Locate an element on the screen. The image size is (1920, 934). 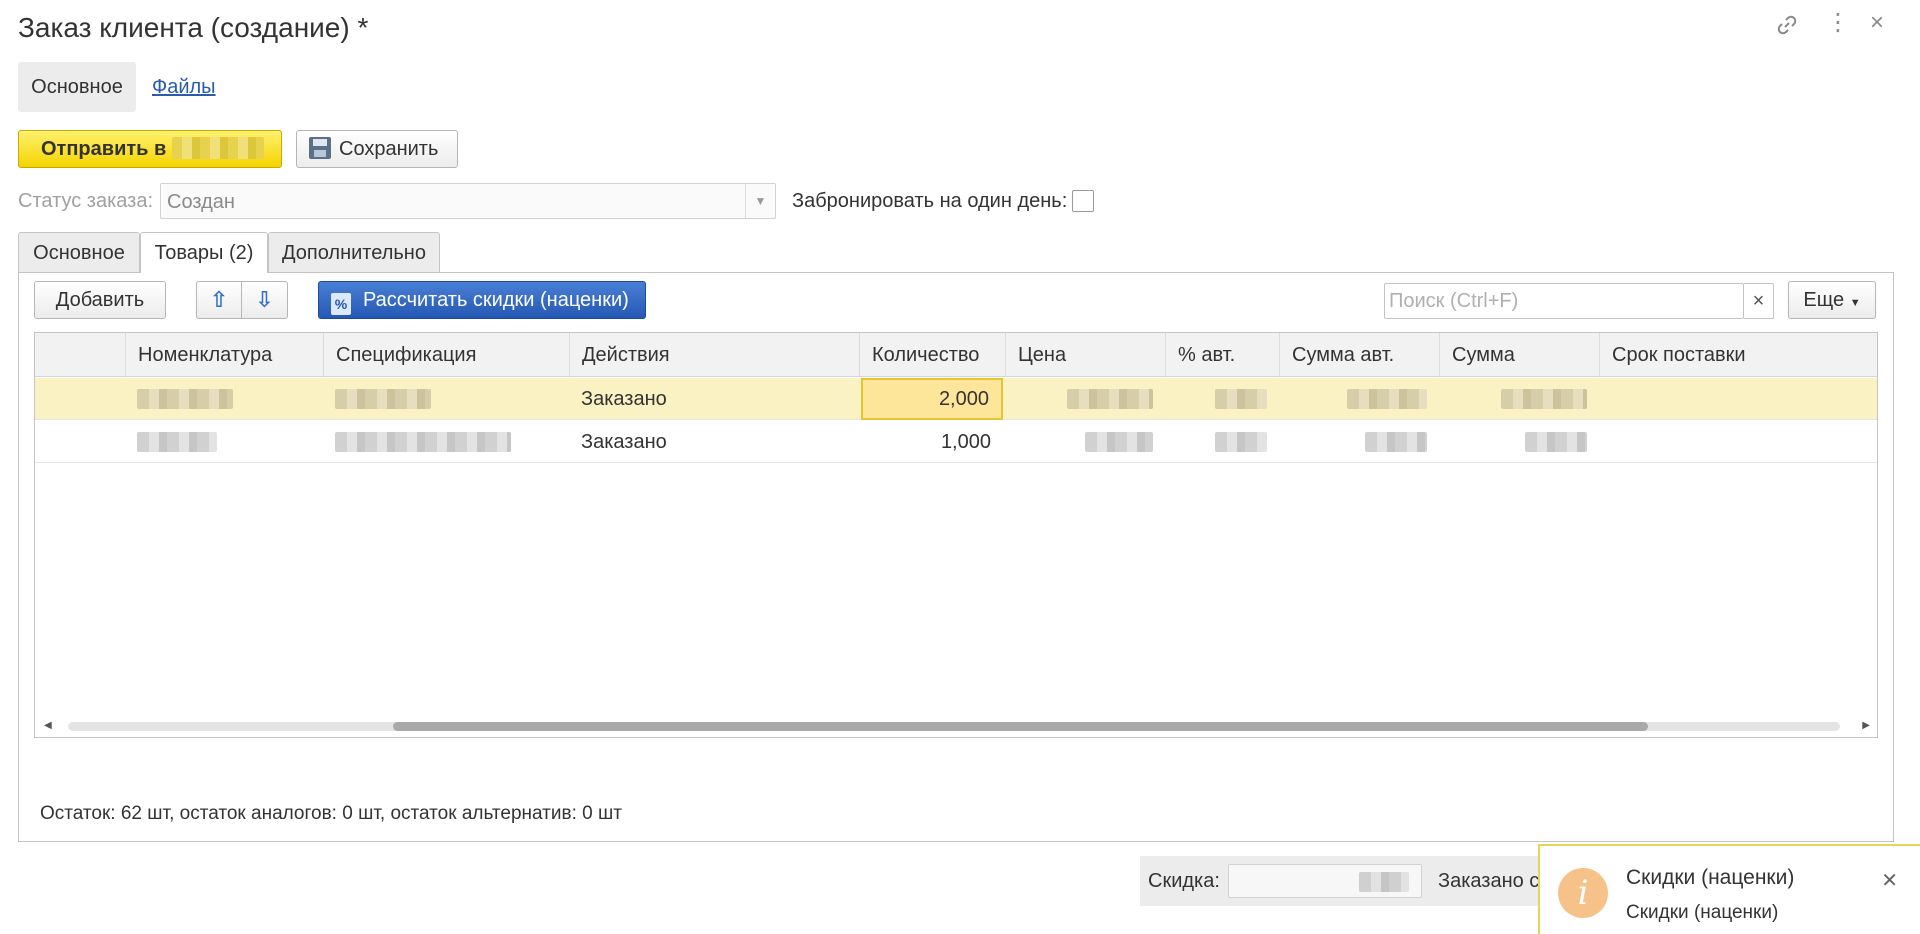
arrow-up-icon: ⇧ is located at coordinates (219, 299).